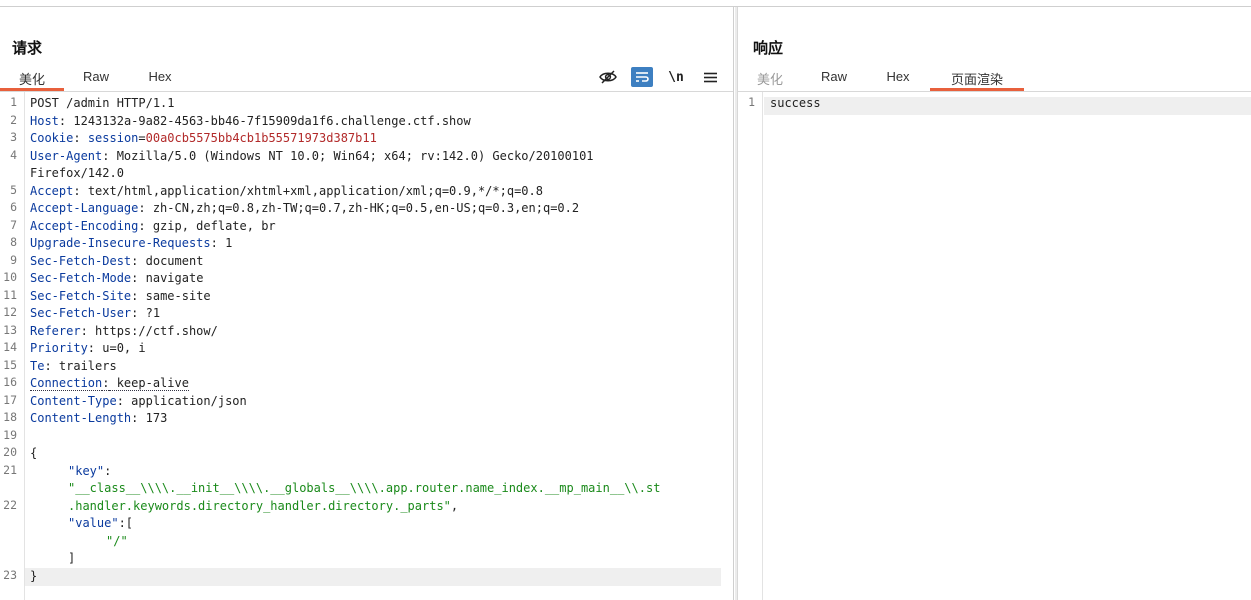 This screenshot has height=600, width=1251. Describe the element at coordinates (44, 120) in the screenshot. I see `header-name: Host` at that location.